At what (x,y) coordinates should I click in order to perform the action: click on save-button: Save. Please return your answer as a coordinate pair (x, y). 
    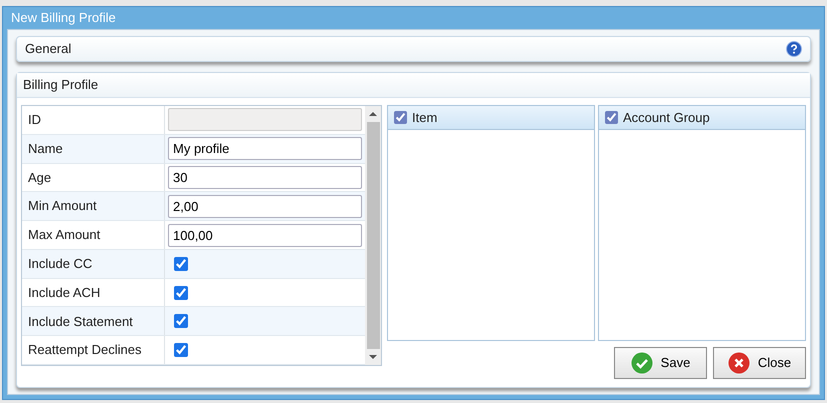
    Looking at the image, I should click on (660, 363).